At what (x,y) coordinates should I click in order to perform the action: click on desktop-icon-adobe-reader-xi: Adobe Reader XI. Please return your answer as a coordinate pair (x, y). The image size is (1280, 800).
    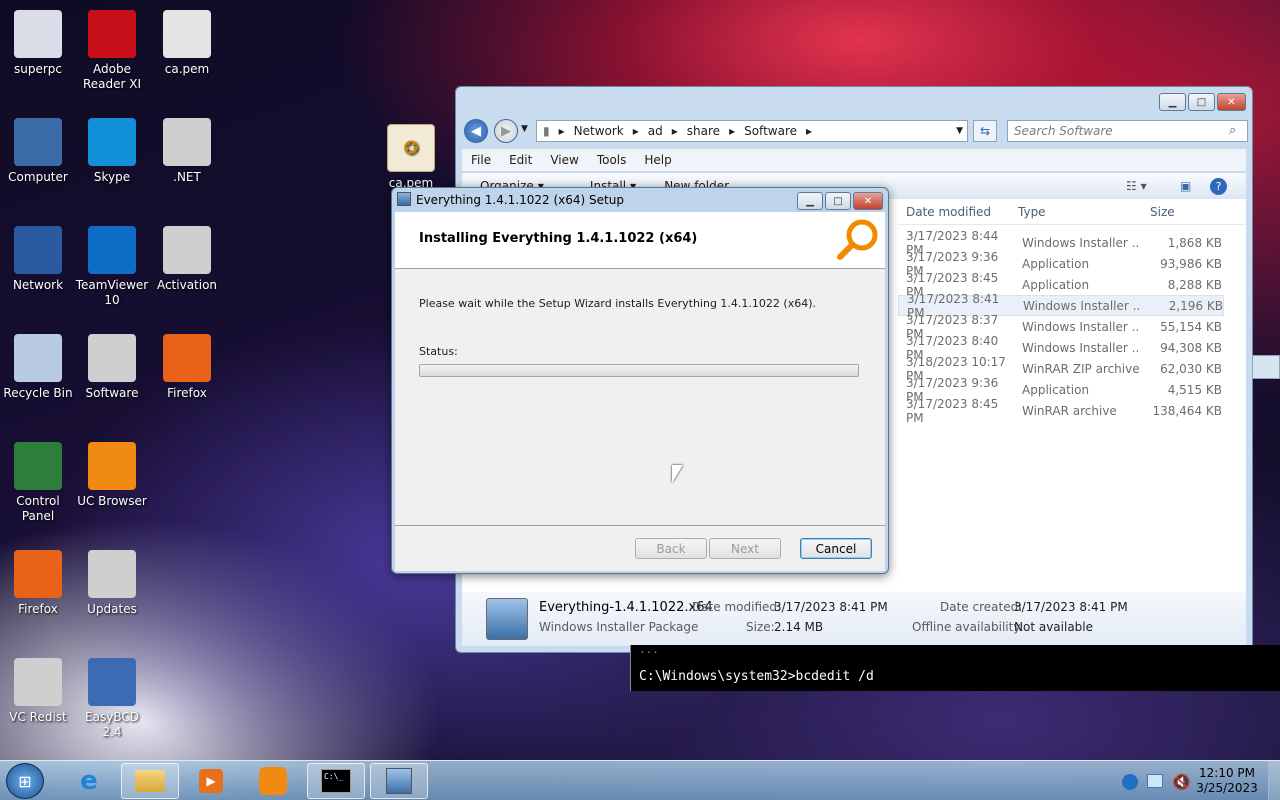
    Looking at the image, I should click on (112, 55).